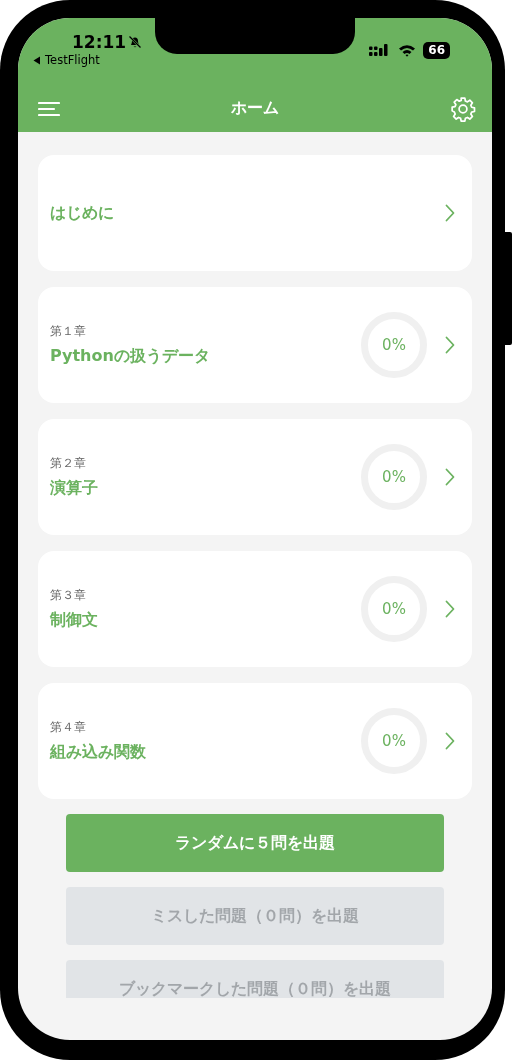 The image size is (512, 1062). Describe the element at coordinates (72, 60) in the screenshot. I see `back-app-link: TestFlight` at that location.